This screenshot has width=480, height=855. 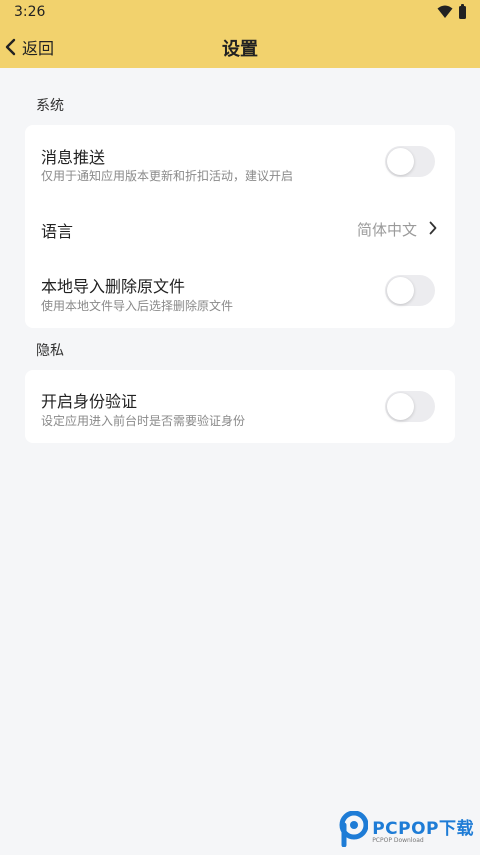 I want to click on status-icons, so click(x=451, y=11).